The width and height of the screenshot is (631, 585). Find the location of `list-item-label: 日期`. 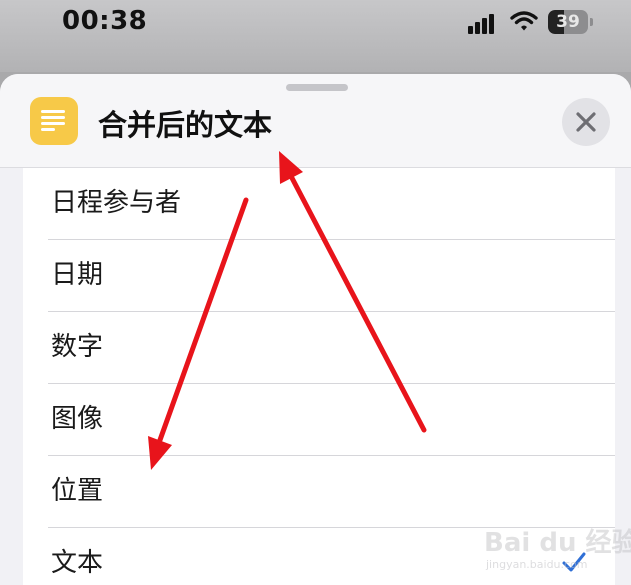

list-item-label: 日期 is located at coordinates (77, 275).